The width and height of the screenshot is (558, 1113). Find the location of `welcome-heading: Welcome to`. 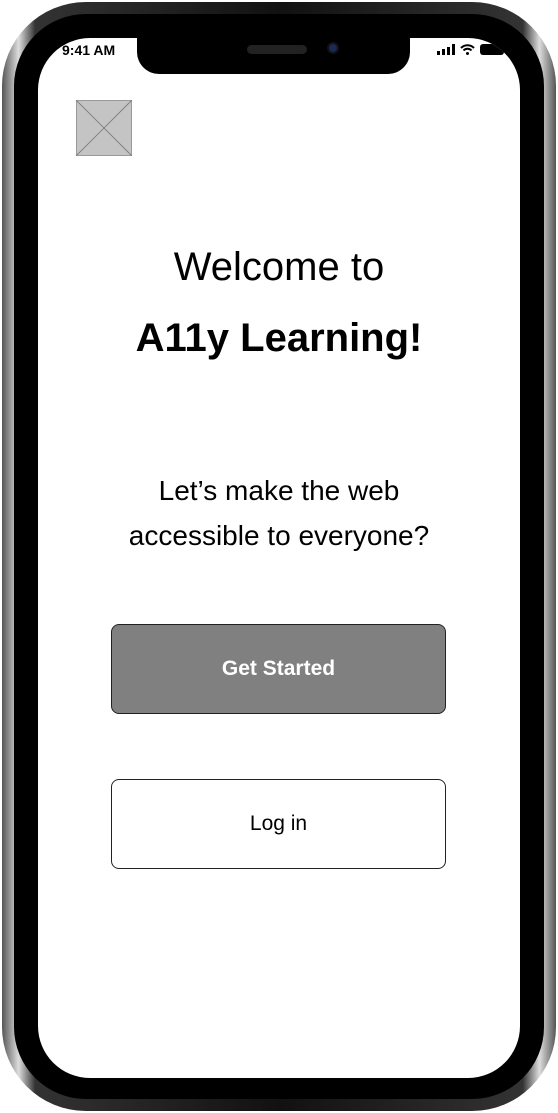

welcome-heading: Welcome to is located at coordinates (279, 267).